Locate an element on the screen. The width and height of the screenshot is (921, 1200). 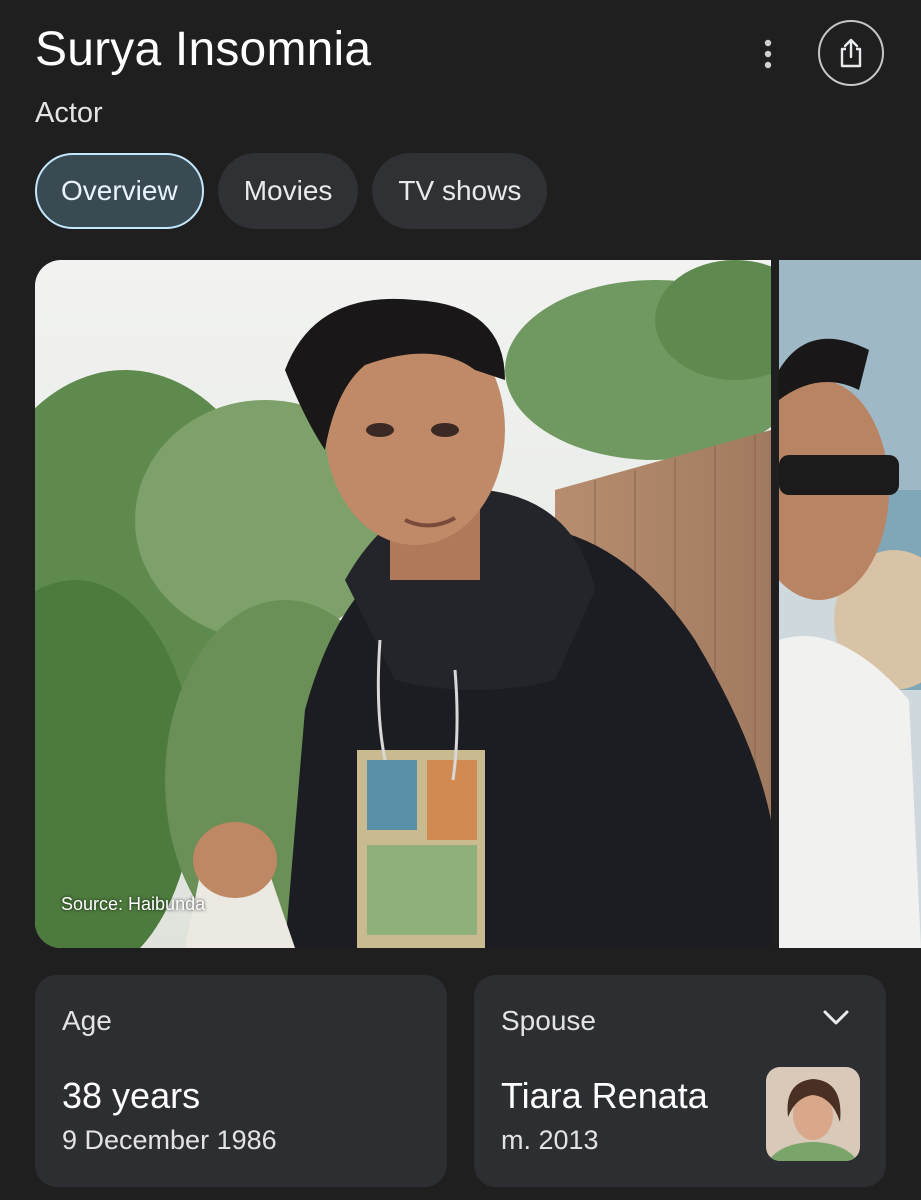
tab-overview: Overview is located at coordinates (119, 191).